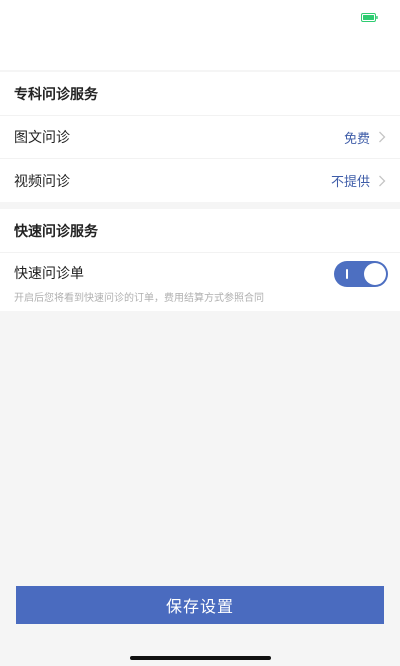 This screenshot has height=666, width=400. I want to click on toggle-knob, so click(375, 274).